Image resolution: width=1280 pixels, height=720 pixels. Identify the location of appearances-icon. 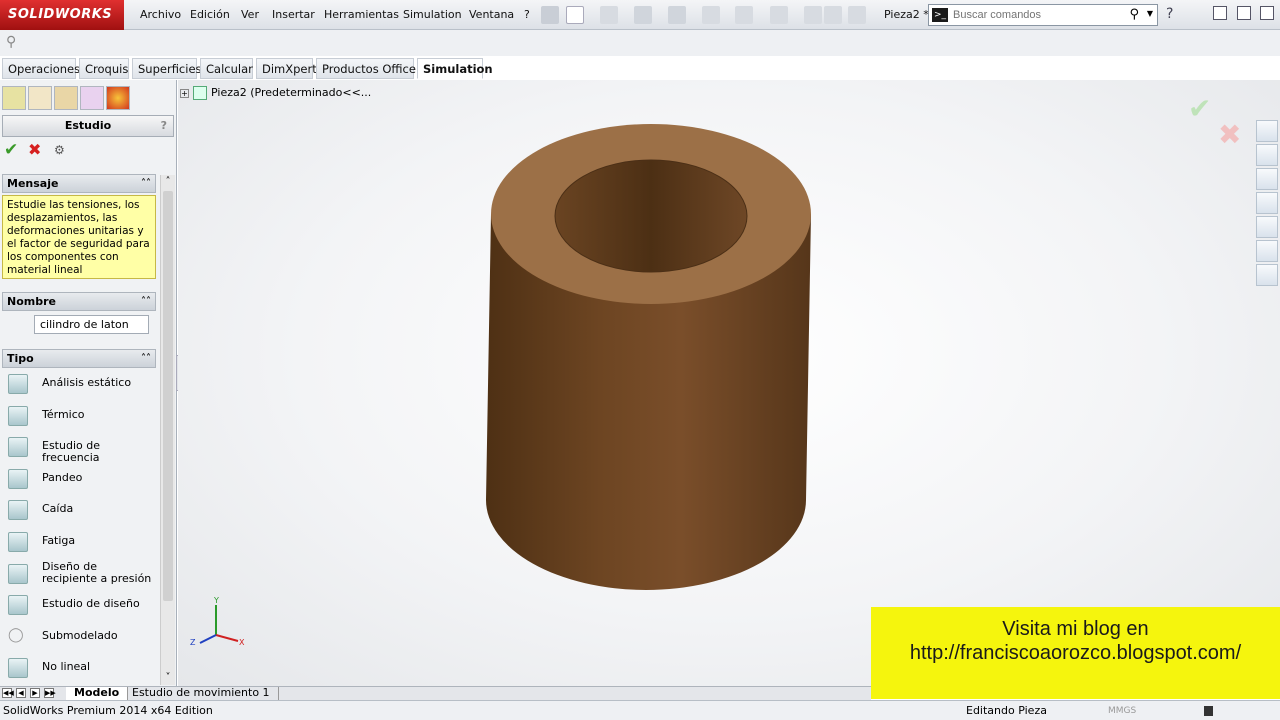
(1267, 251).